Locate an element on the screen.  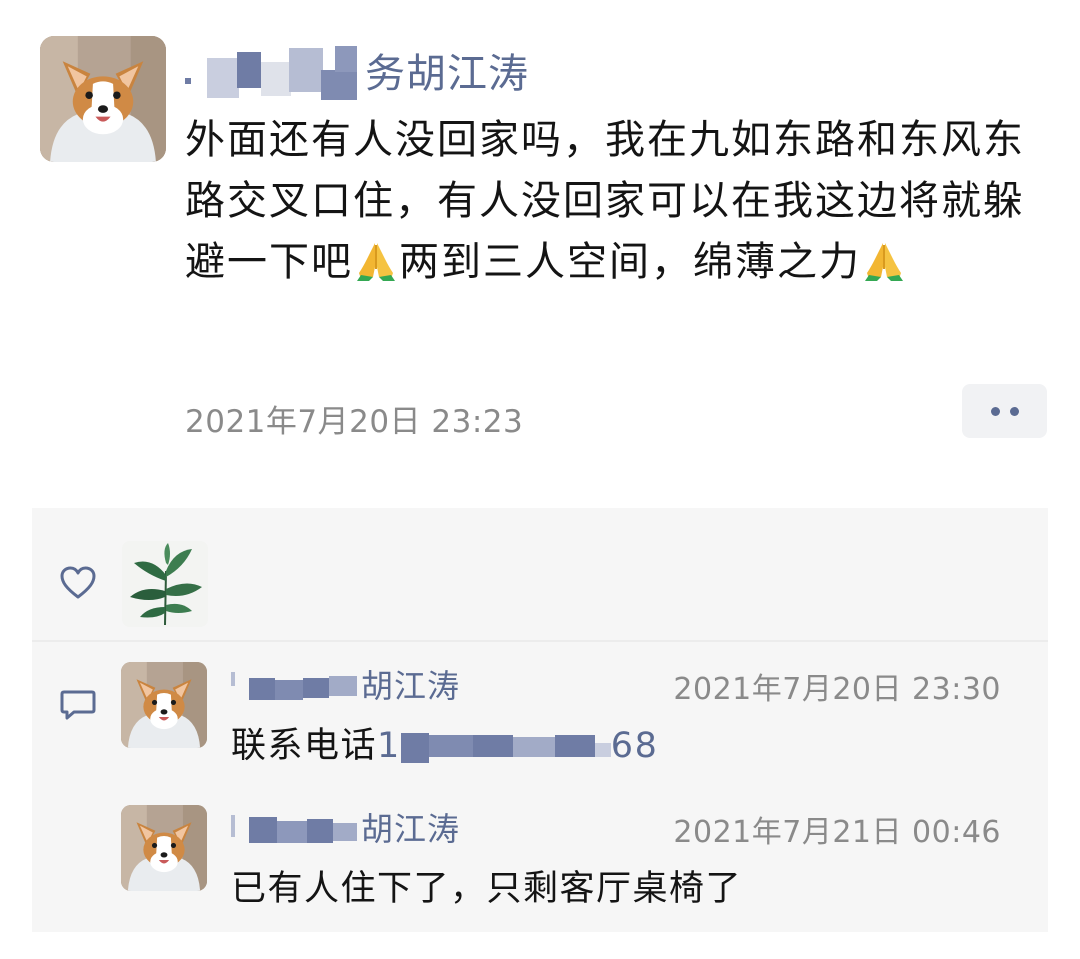
likes-row is located at coordinates (540, 575).